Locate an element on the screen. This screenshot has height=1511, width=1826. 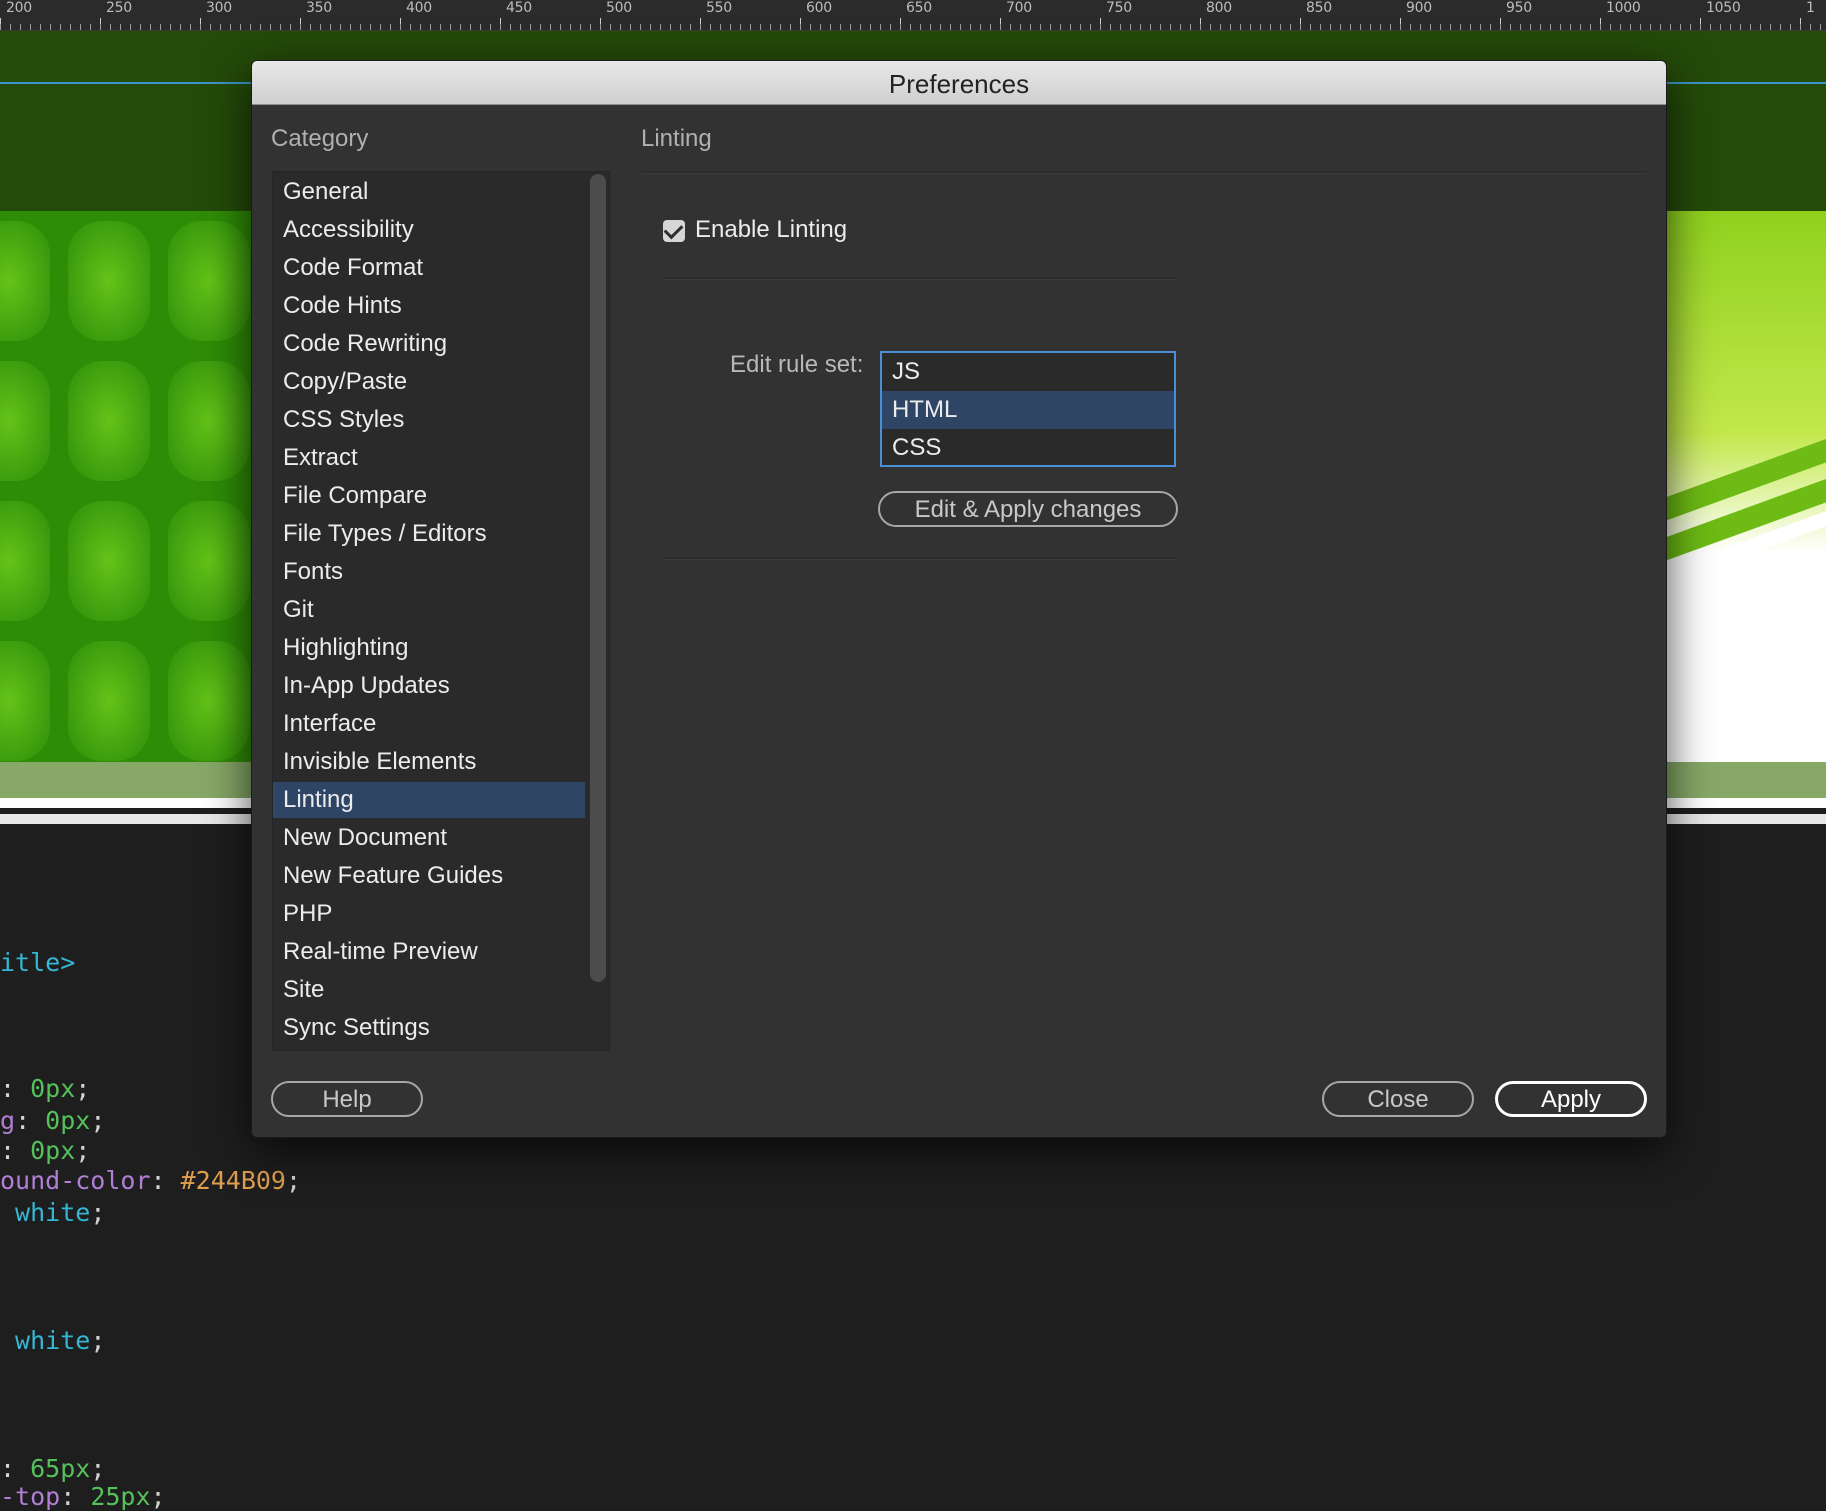
code-line: -top: 25px; is located at coordinates (83, 1496).